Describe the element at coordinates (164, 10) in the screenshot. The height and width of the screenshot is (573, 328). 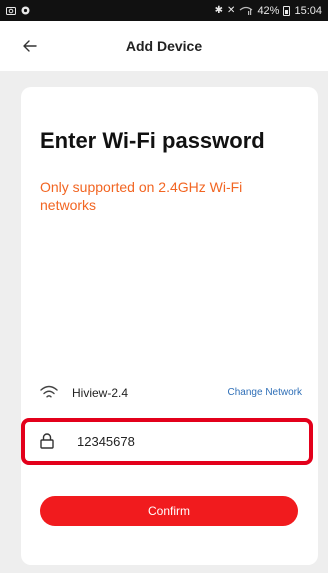
I see `status-bar: ✱ ✕ 42% 15:04` at that location.